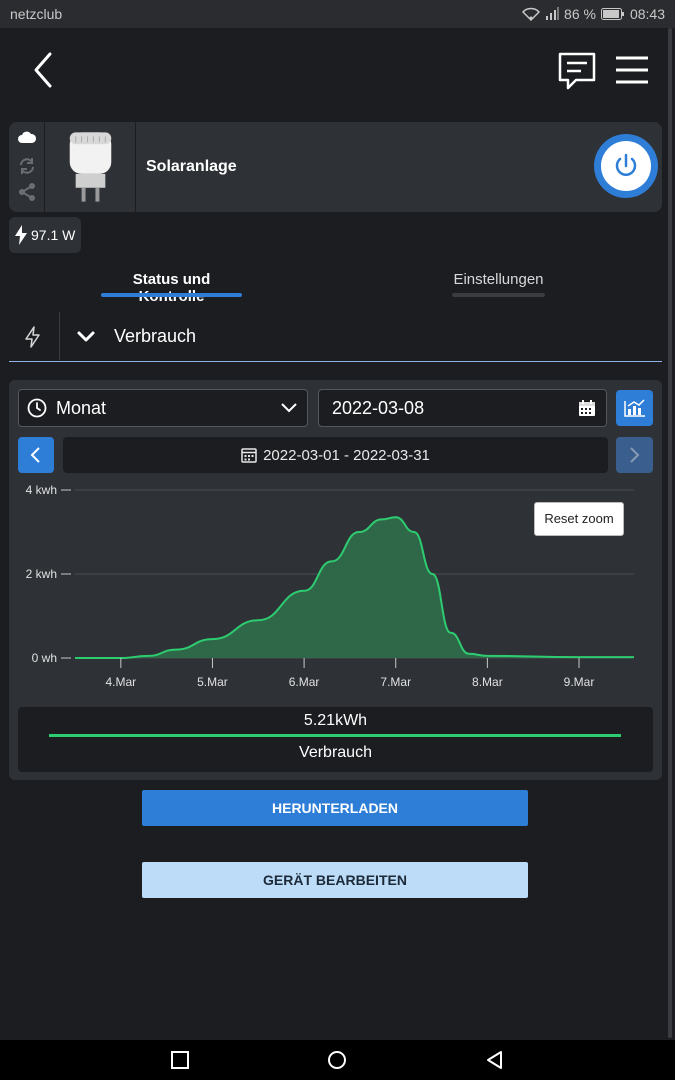 This screenshot has width=675, height=1080. What do you see at coordinates (337, 282) in the screenshot?
I see `tab-bar: Status und Kontrolle Einstellungen` at bounding box center [337, 282].